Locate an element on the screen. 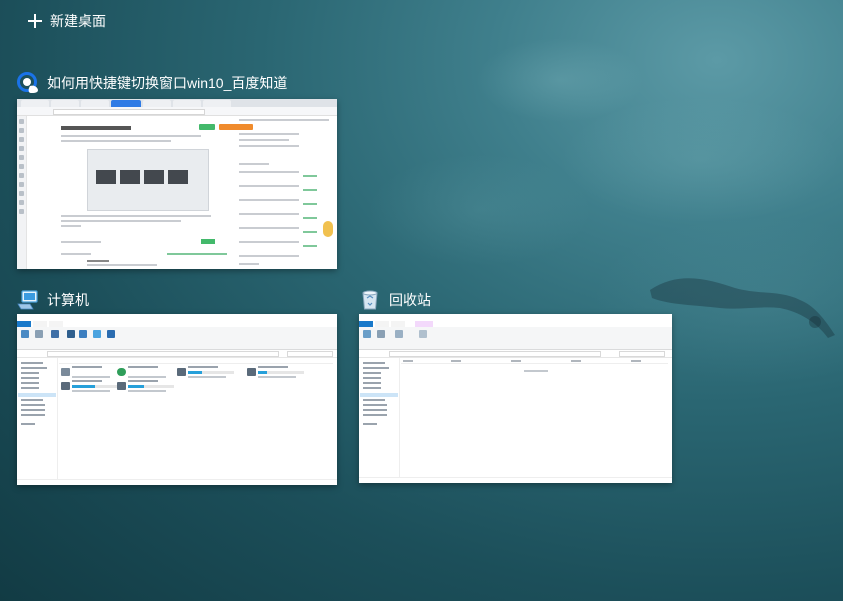  browser-icon is located at coordinates (27, 82).